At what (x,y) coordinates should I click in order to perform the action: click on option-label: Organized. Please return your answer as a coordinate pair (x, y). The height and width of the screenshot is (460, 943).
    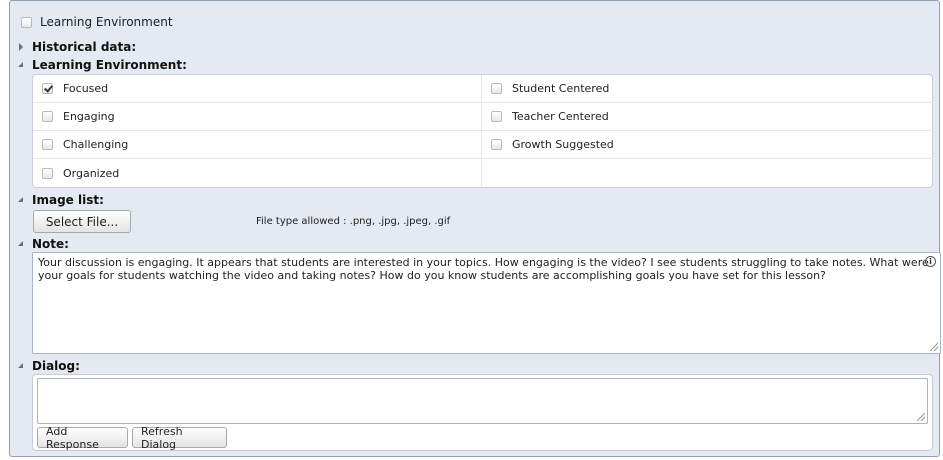
    Looking at the image, I should click on (91, 173).